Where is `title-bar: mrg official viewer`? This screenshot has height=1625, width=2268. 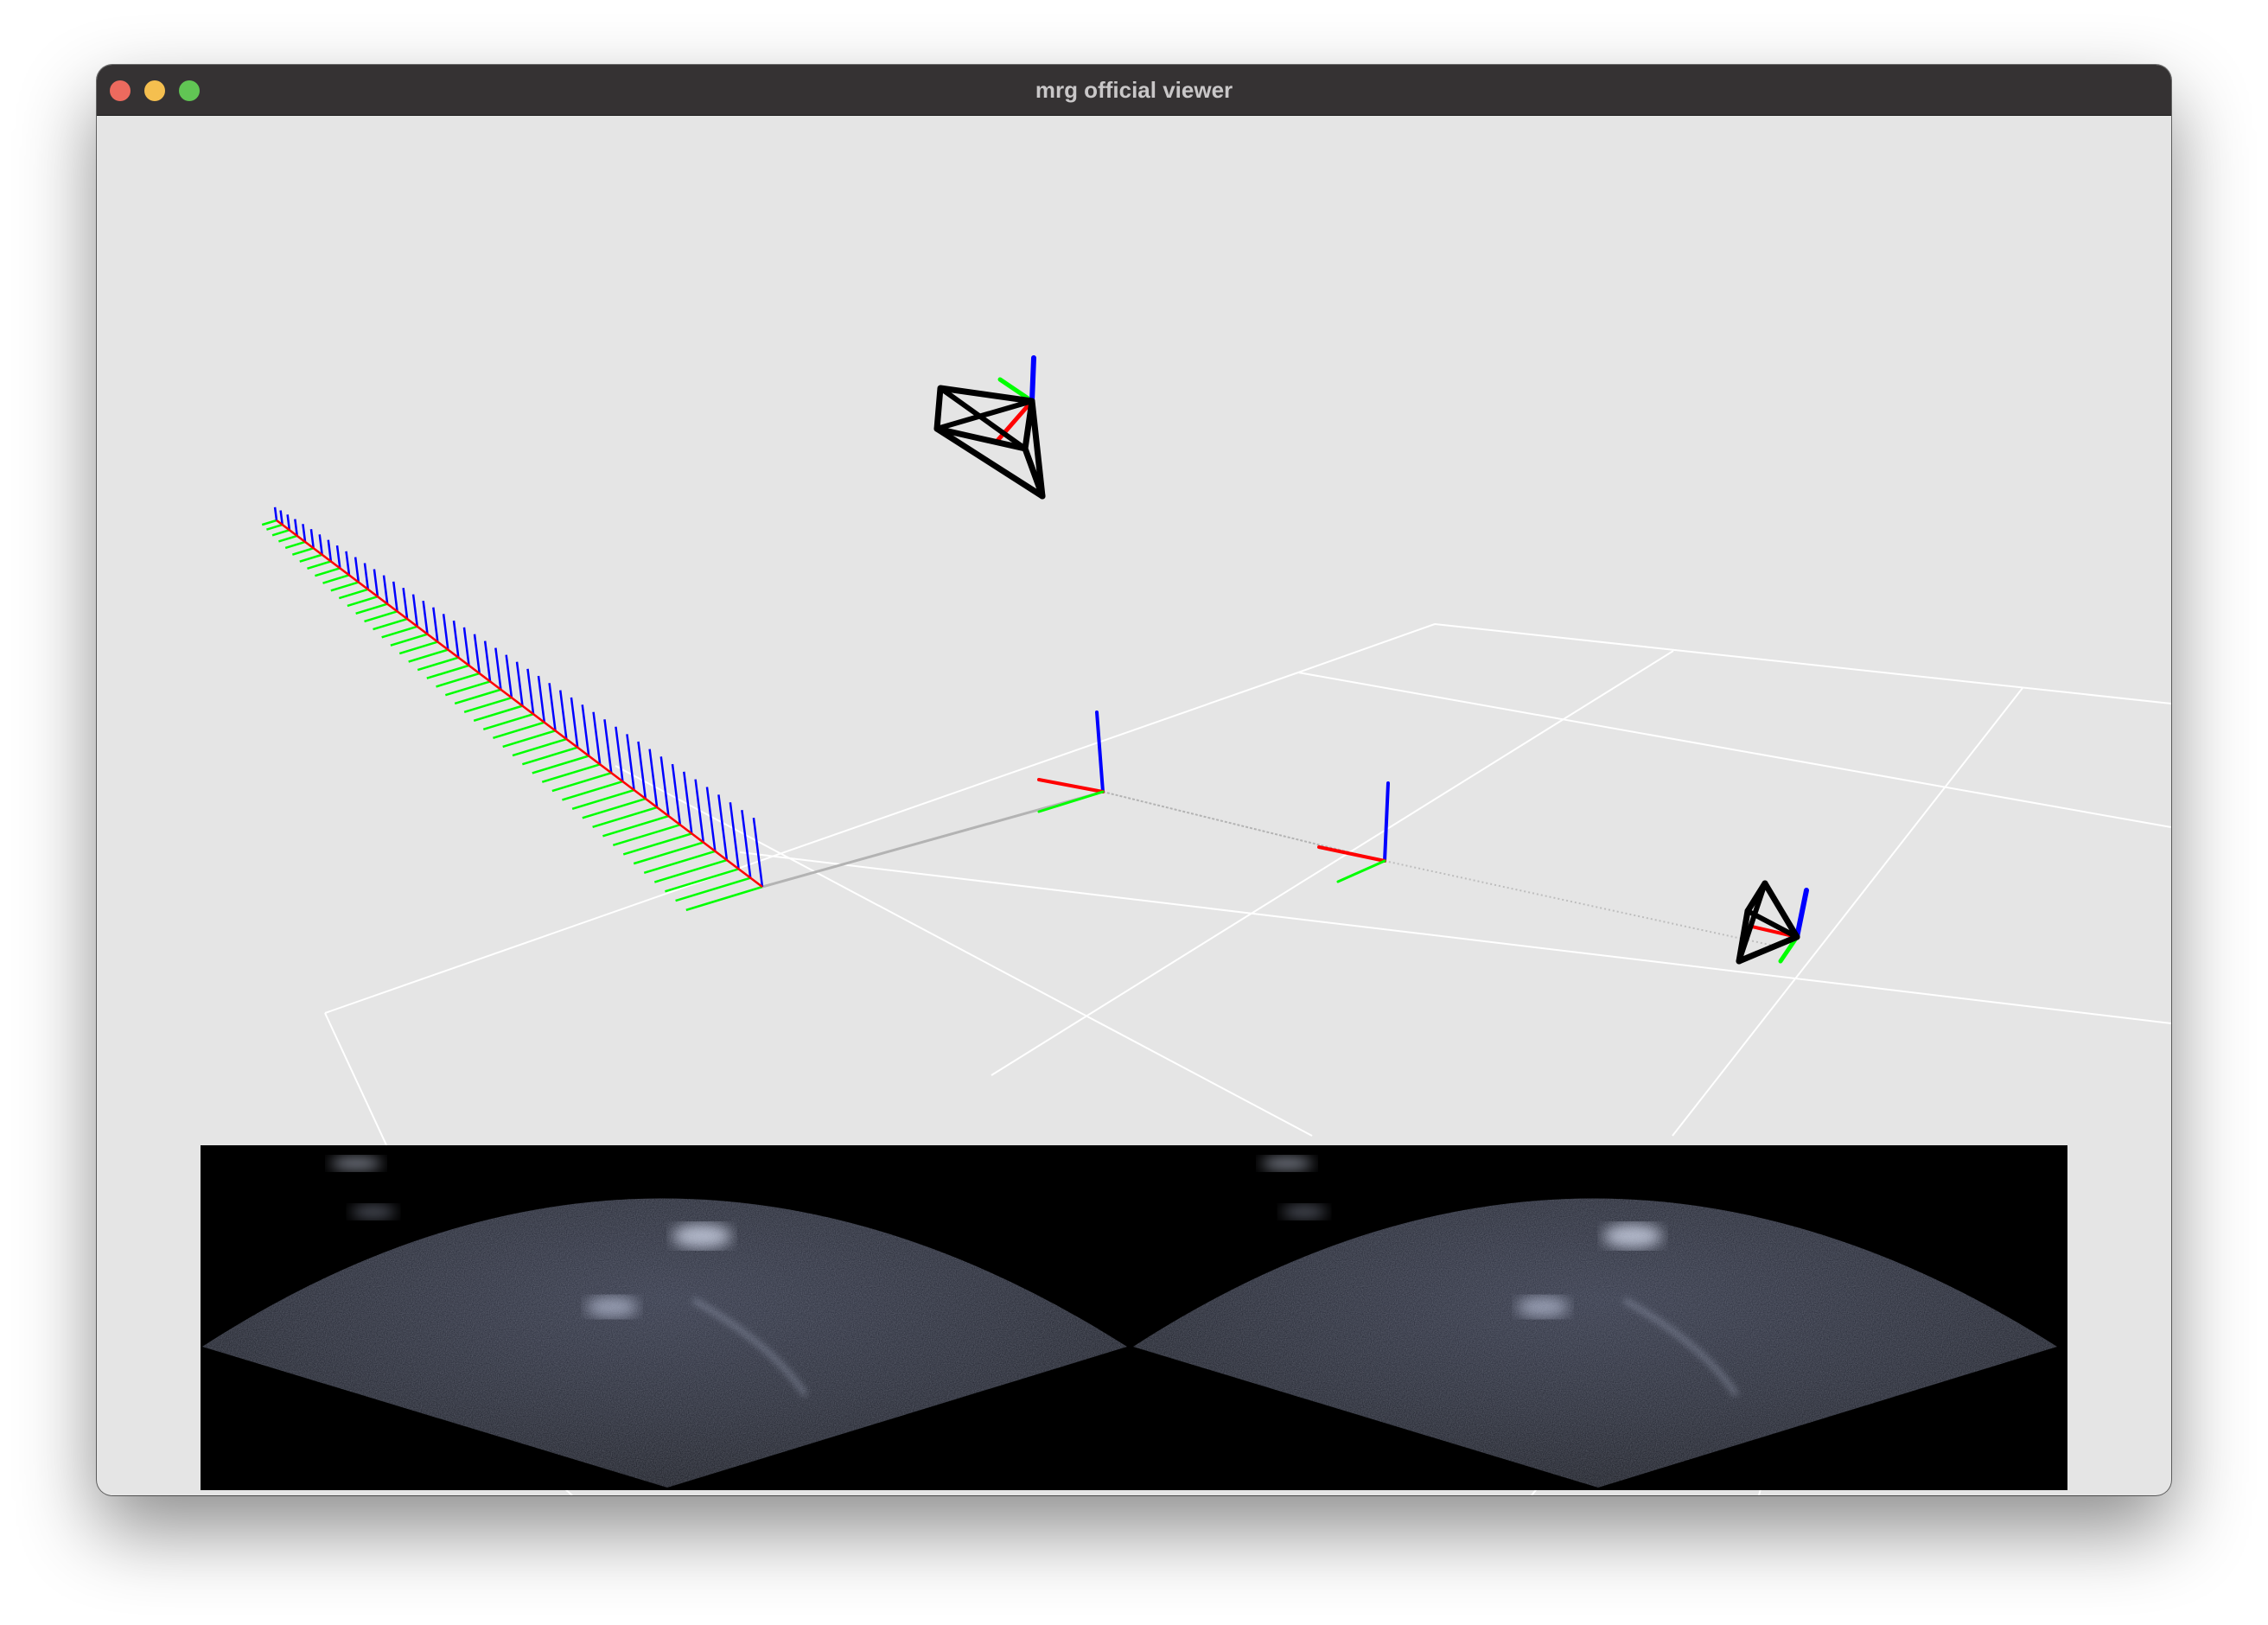
title-bar: mrg official viewer is located at coordinates (1134, 90).